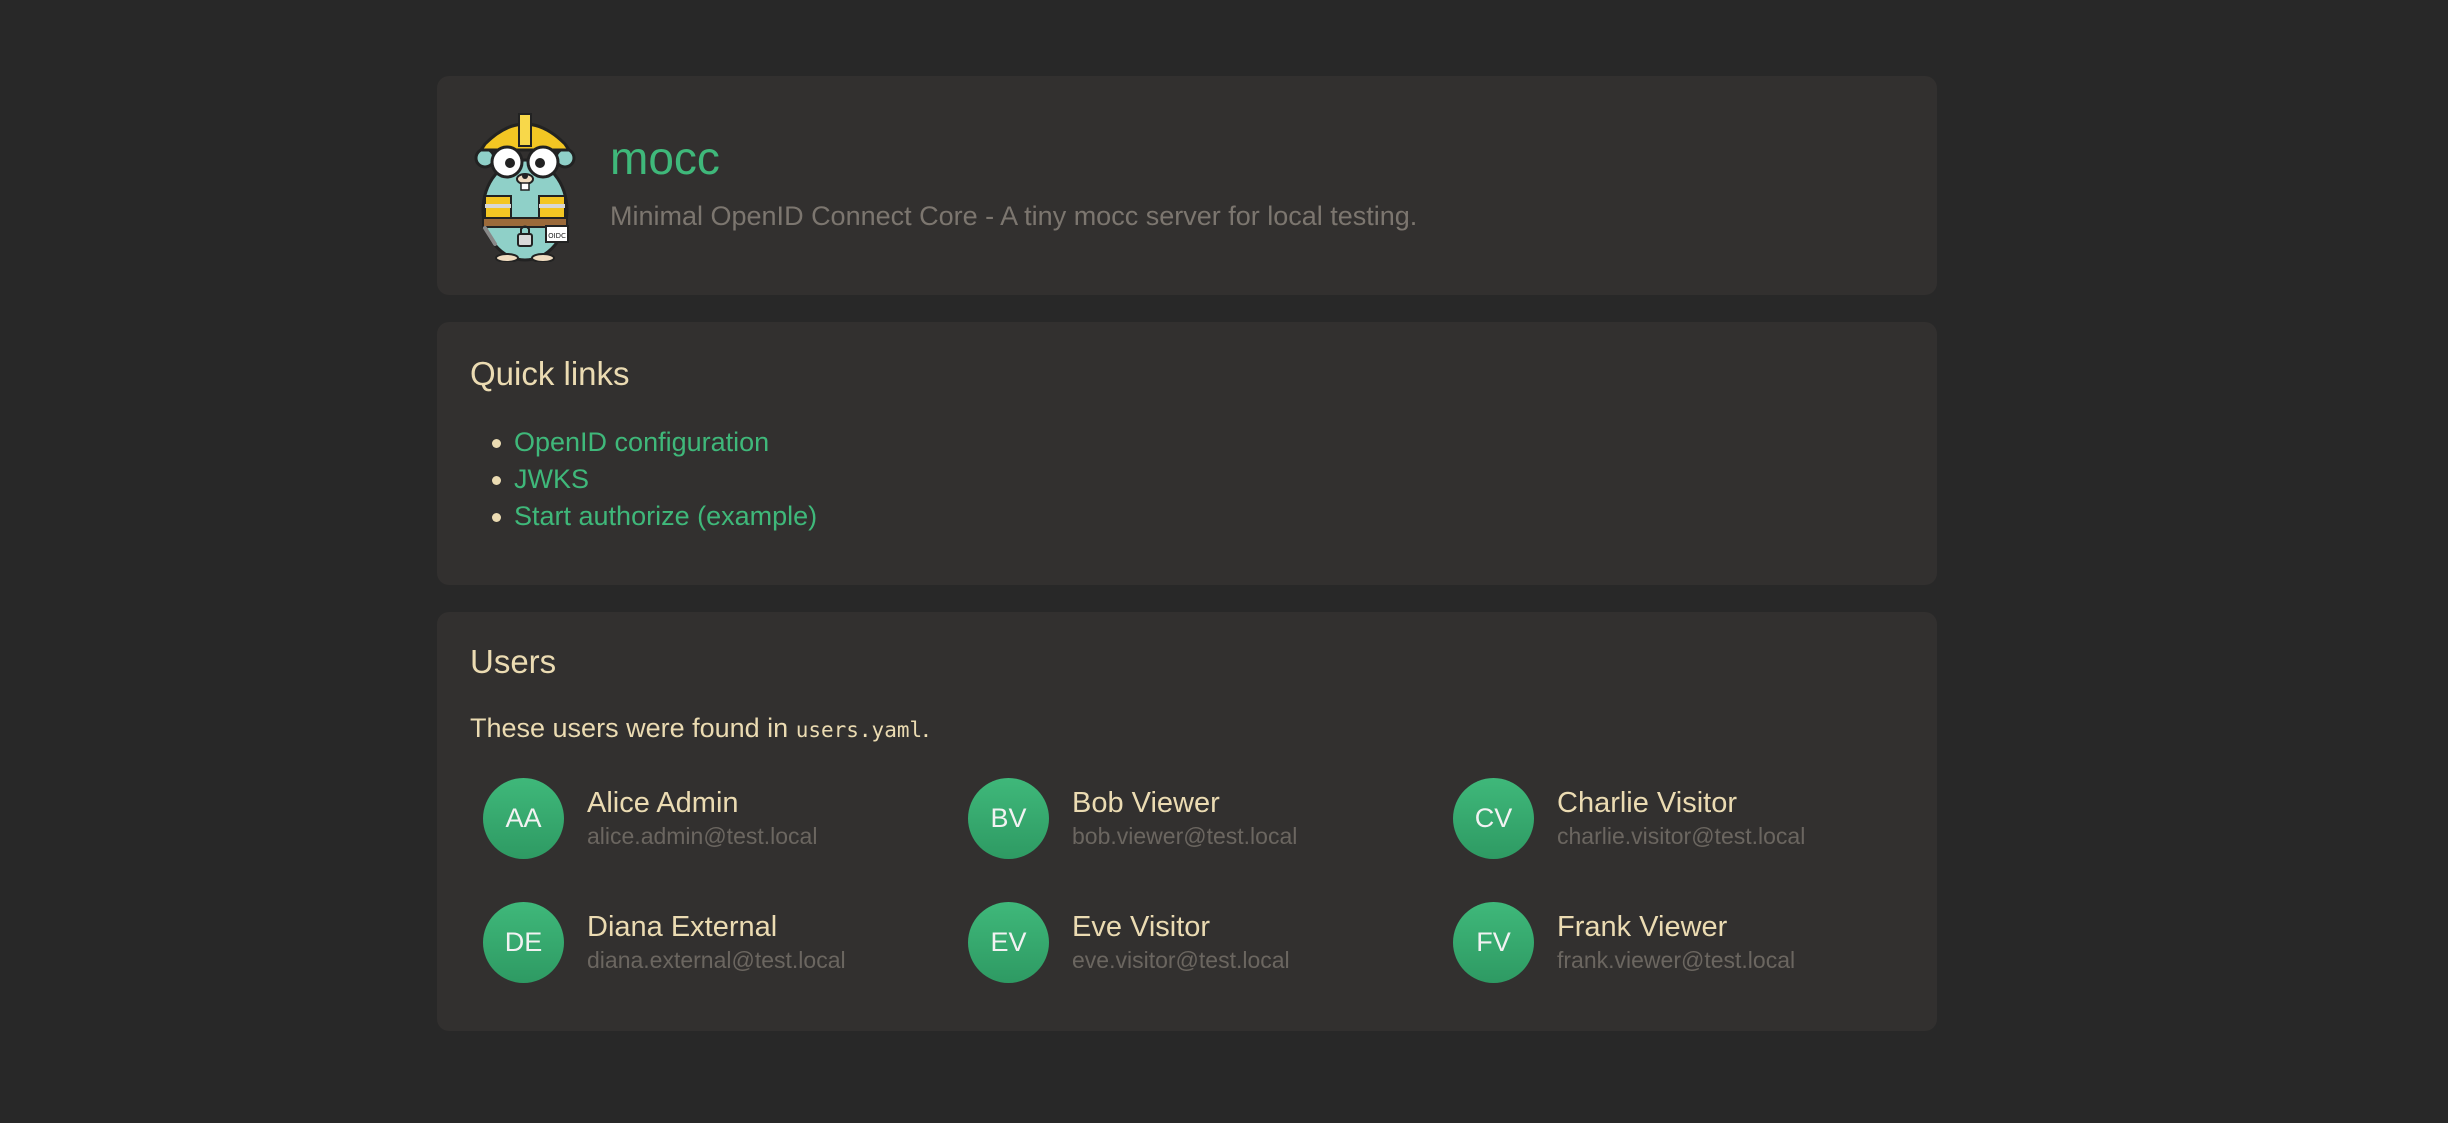 The width and height of the screenshot is (2448, 1123). Describe the element at coordinates (1198, 442) in the screenshot. I see `list-item: OpenID configuration` at that location.